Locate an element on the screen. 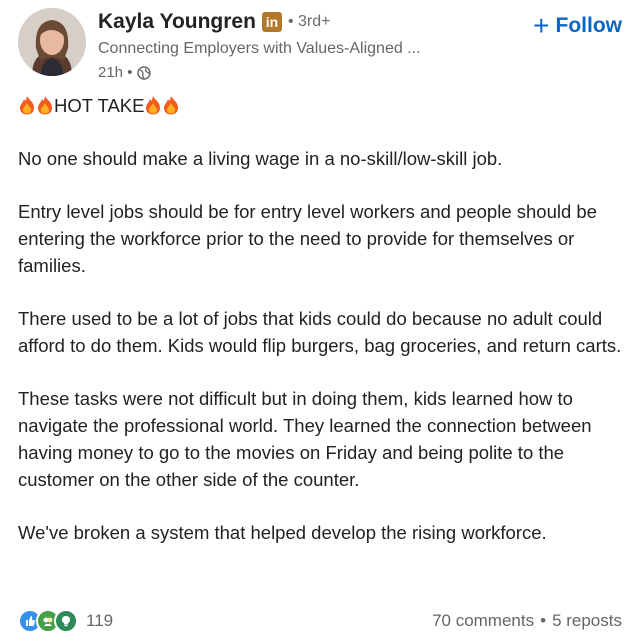  globe-icon is located at coordinates (144, 72).